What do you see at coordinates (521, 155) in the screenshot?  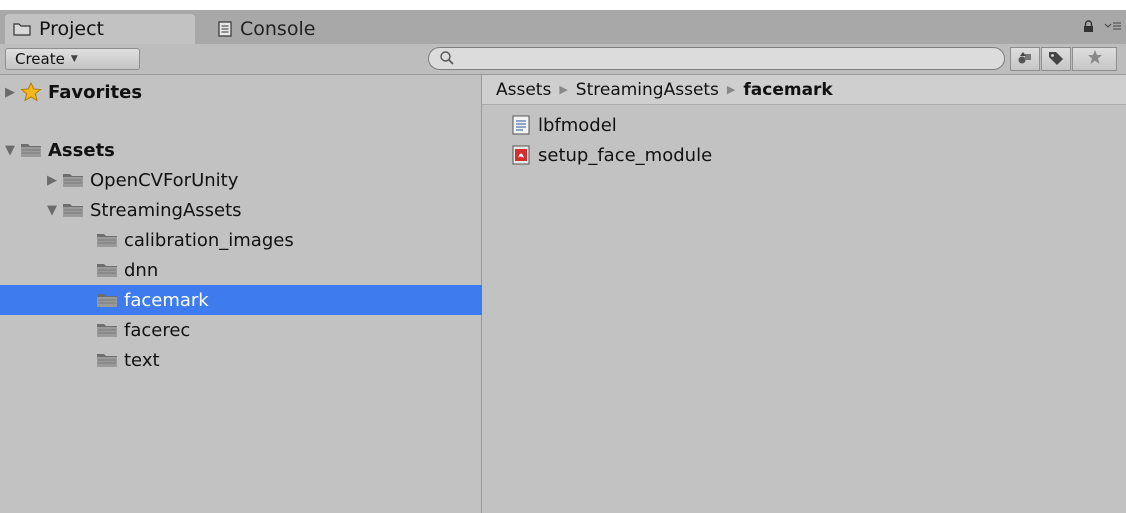 I see `pdf-document-icon` at bounding box center [521, 155].